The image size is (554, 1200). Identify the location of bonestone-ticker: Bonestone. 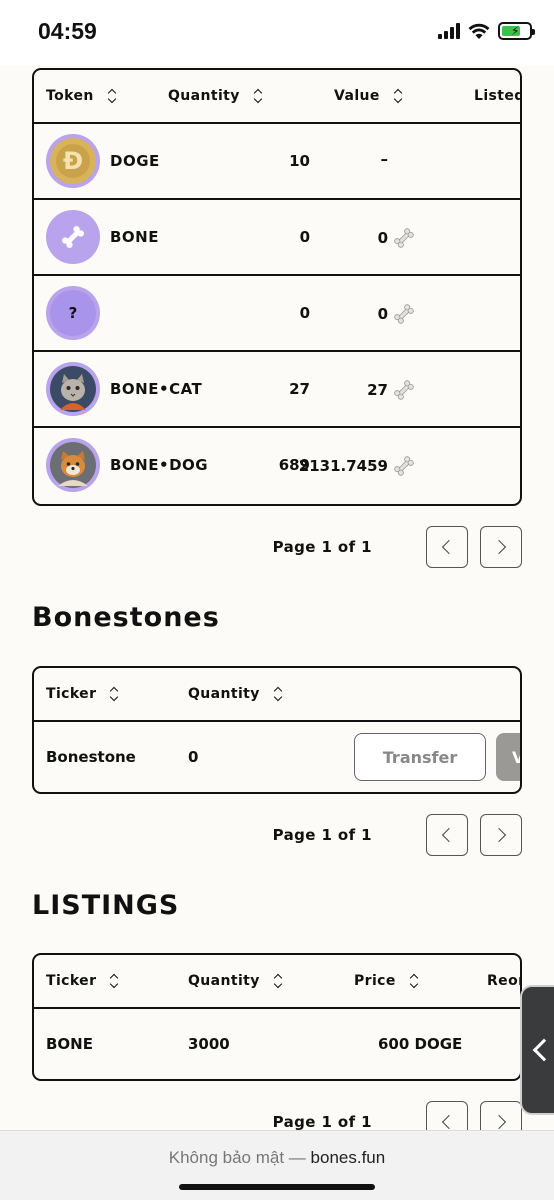
(91, 757).